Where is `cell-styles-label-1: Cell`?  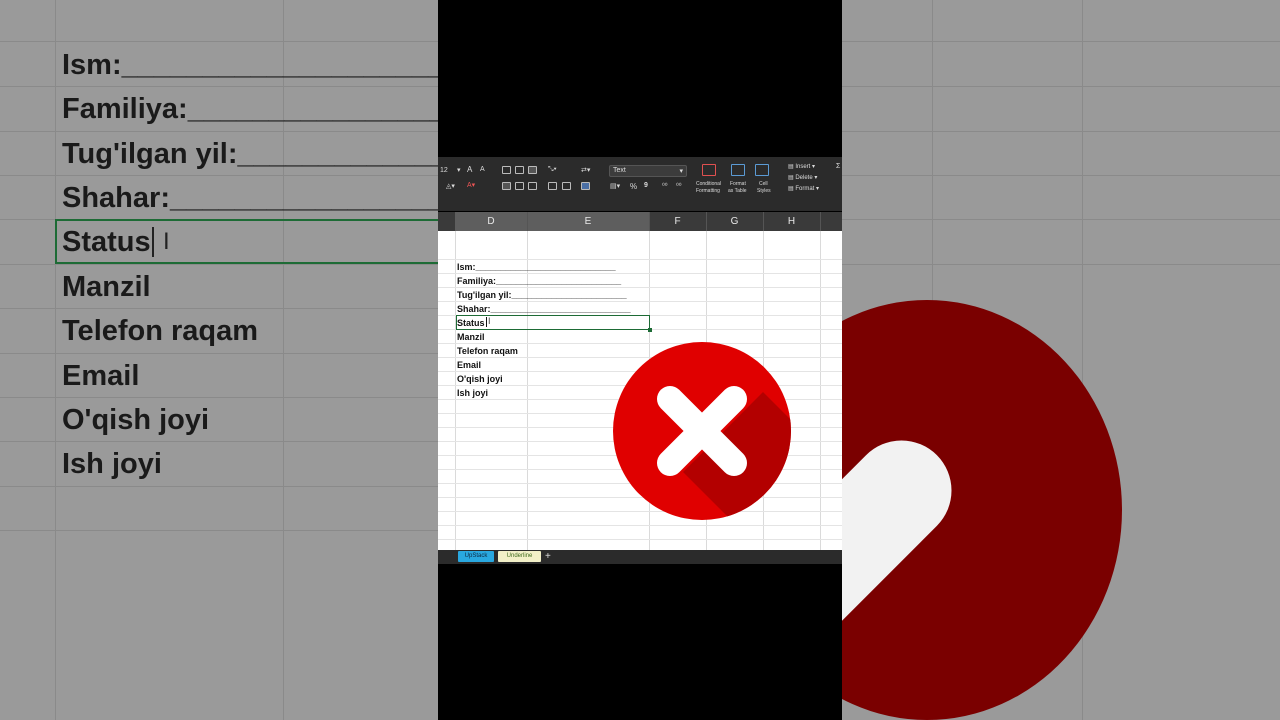
cell-styles-label-1: Cell is located at coordinates (763, 184).